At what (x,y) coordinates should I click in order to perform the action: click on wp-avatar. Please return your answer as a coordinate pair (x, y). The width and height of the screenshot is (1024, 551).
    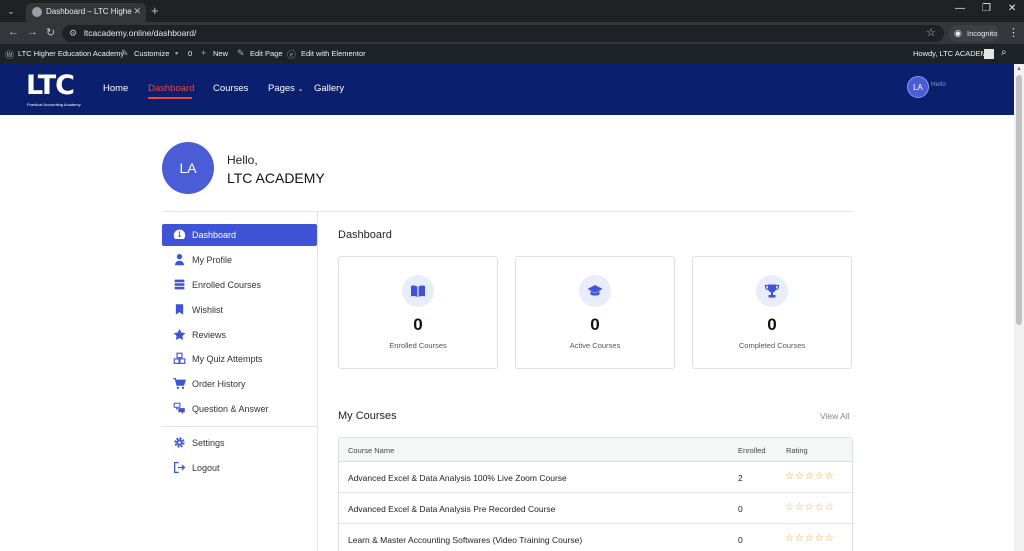
    Looking at the image, I should click on (989, 54).